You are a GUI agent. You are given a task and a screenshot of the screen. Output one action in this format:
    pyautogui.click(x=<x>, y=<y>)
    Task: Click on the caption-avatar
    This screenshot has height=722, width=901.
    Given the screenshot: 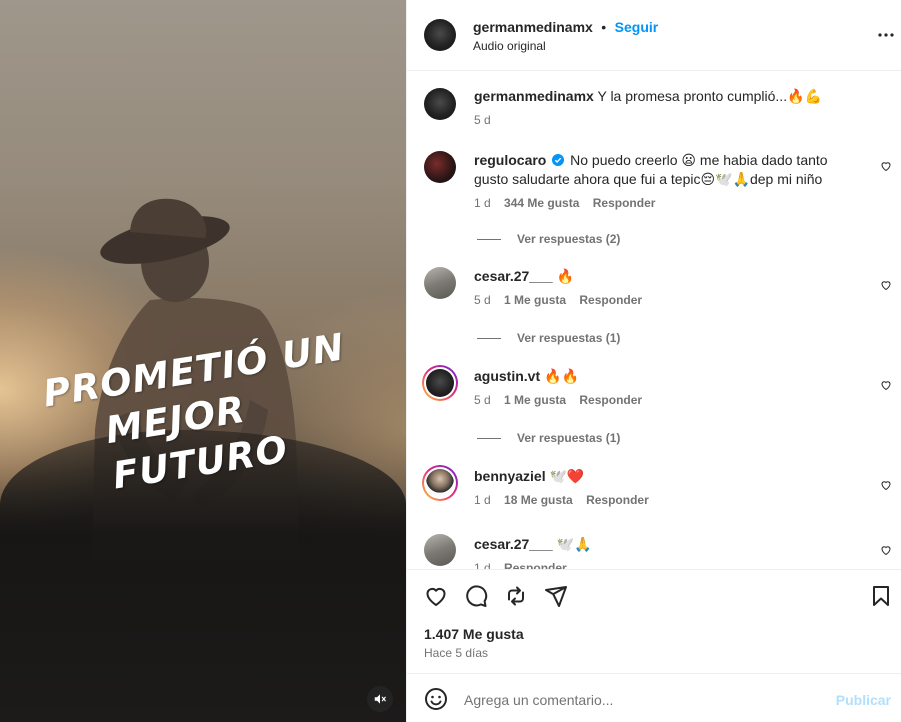 What is the action you would take?
    pyautogui.click(x=440, y=104)
    